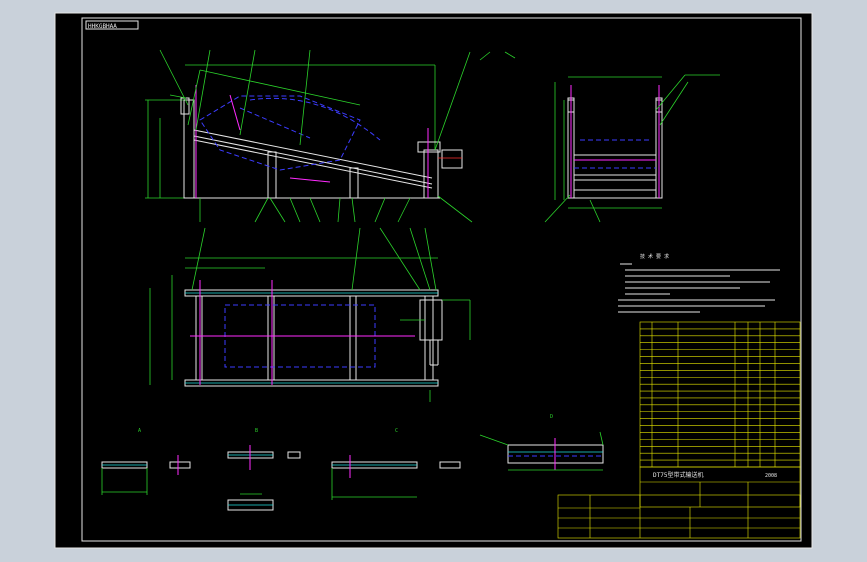 The width and height of the screenshot is (867, 562). I want to click on view-label-b: B, so click(256, 431).